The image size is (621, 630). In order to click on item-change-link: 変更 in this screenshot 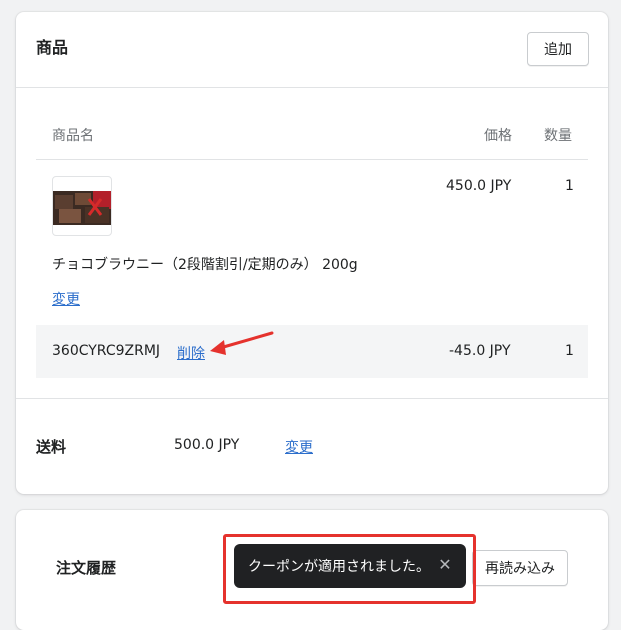, I will do `click(66, 299)`.